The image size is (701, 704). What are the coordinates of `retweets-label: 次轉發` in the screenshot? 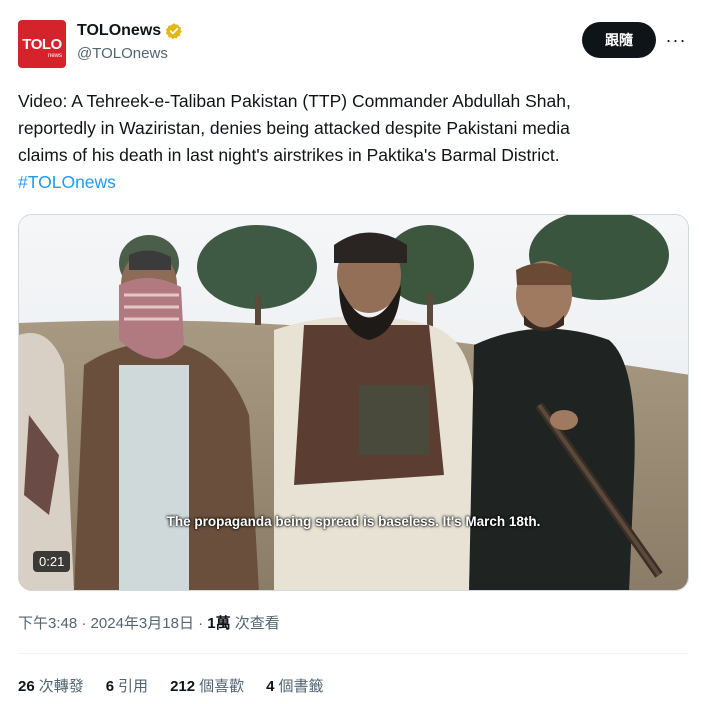 It's located at (61, 686).